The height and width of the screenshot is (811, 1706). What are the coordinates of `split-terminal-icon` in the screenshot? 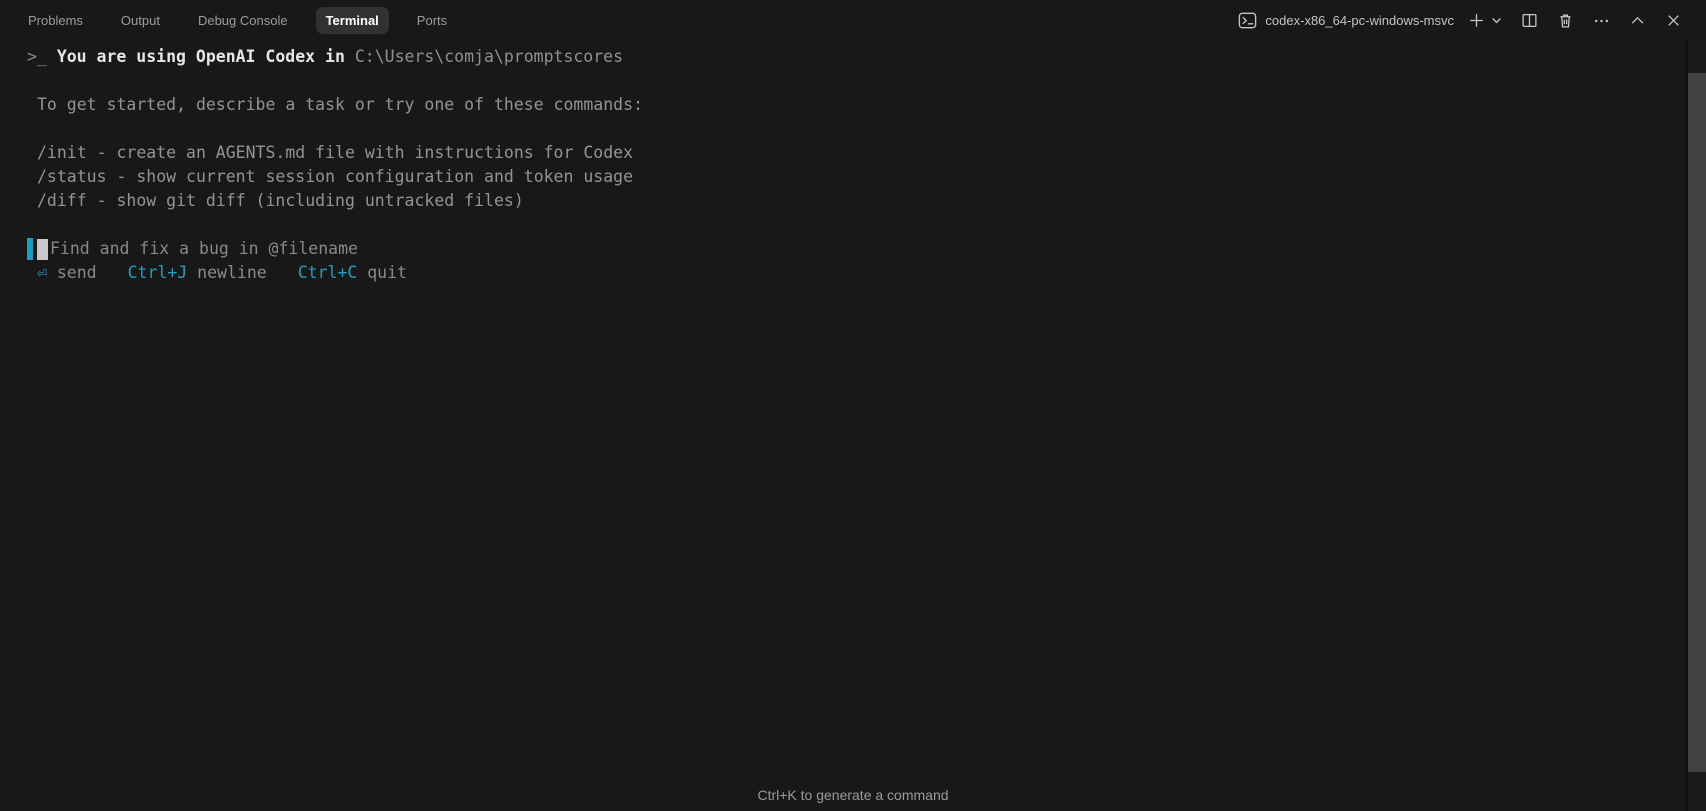 It's located at (1529, 20).